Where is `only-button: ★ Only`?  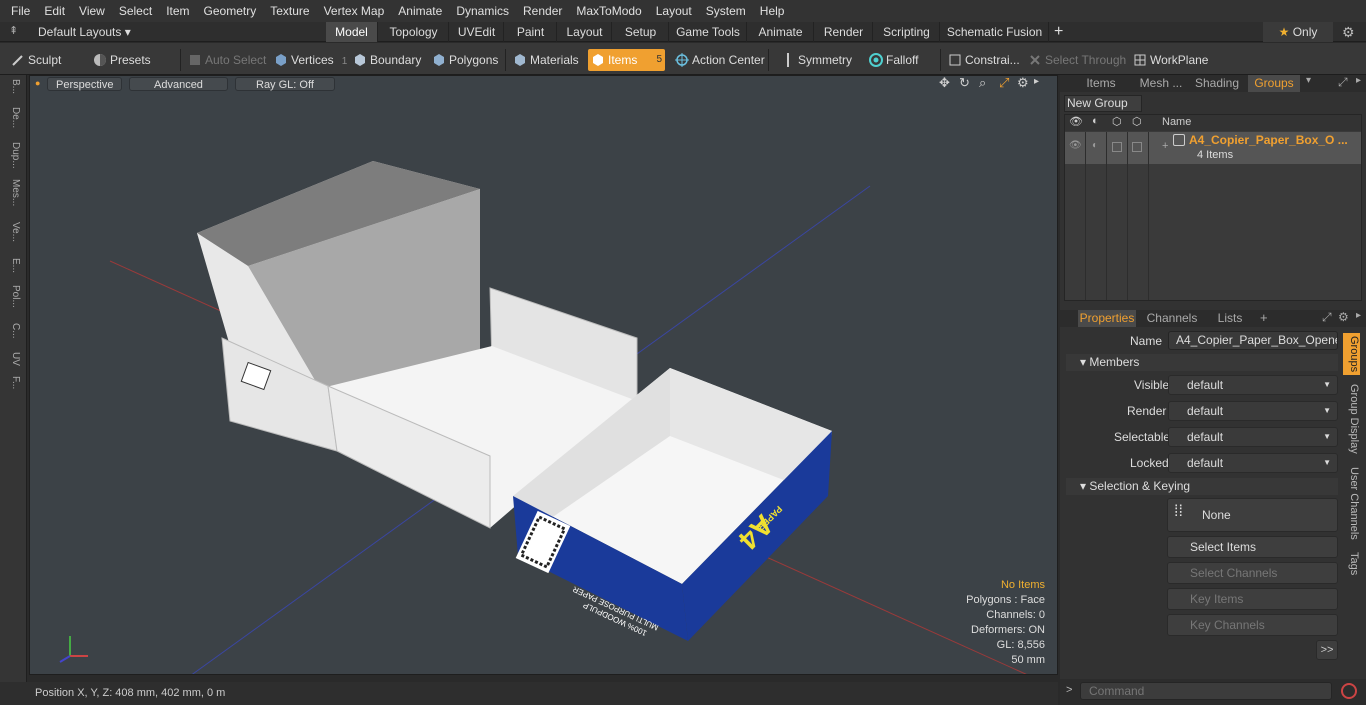 only-button: ★ Only is located at coordinates (1298, 32).